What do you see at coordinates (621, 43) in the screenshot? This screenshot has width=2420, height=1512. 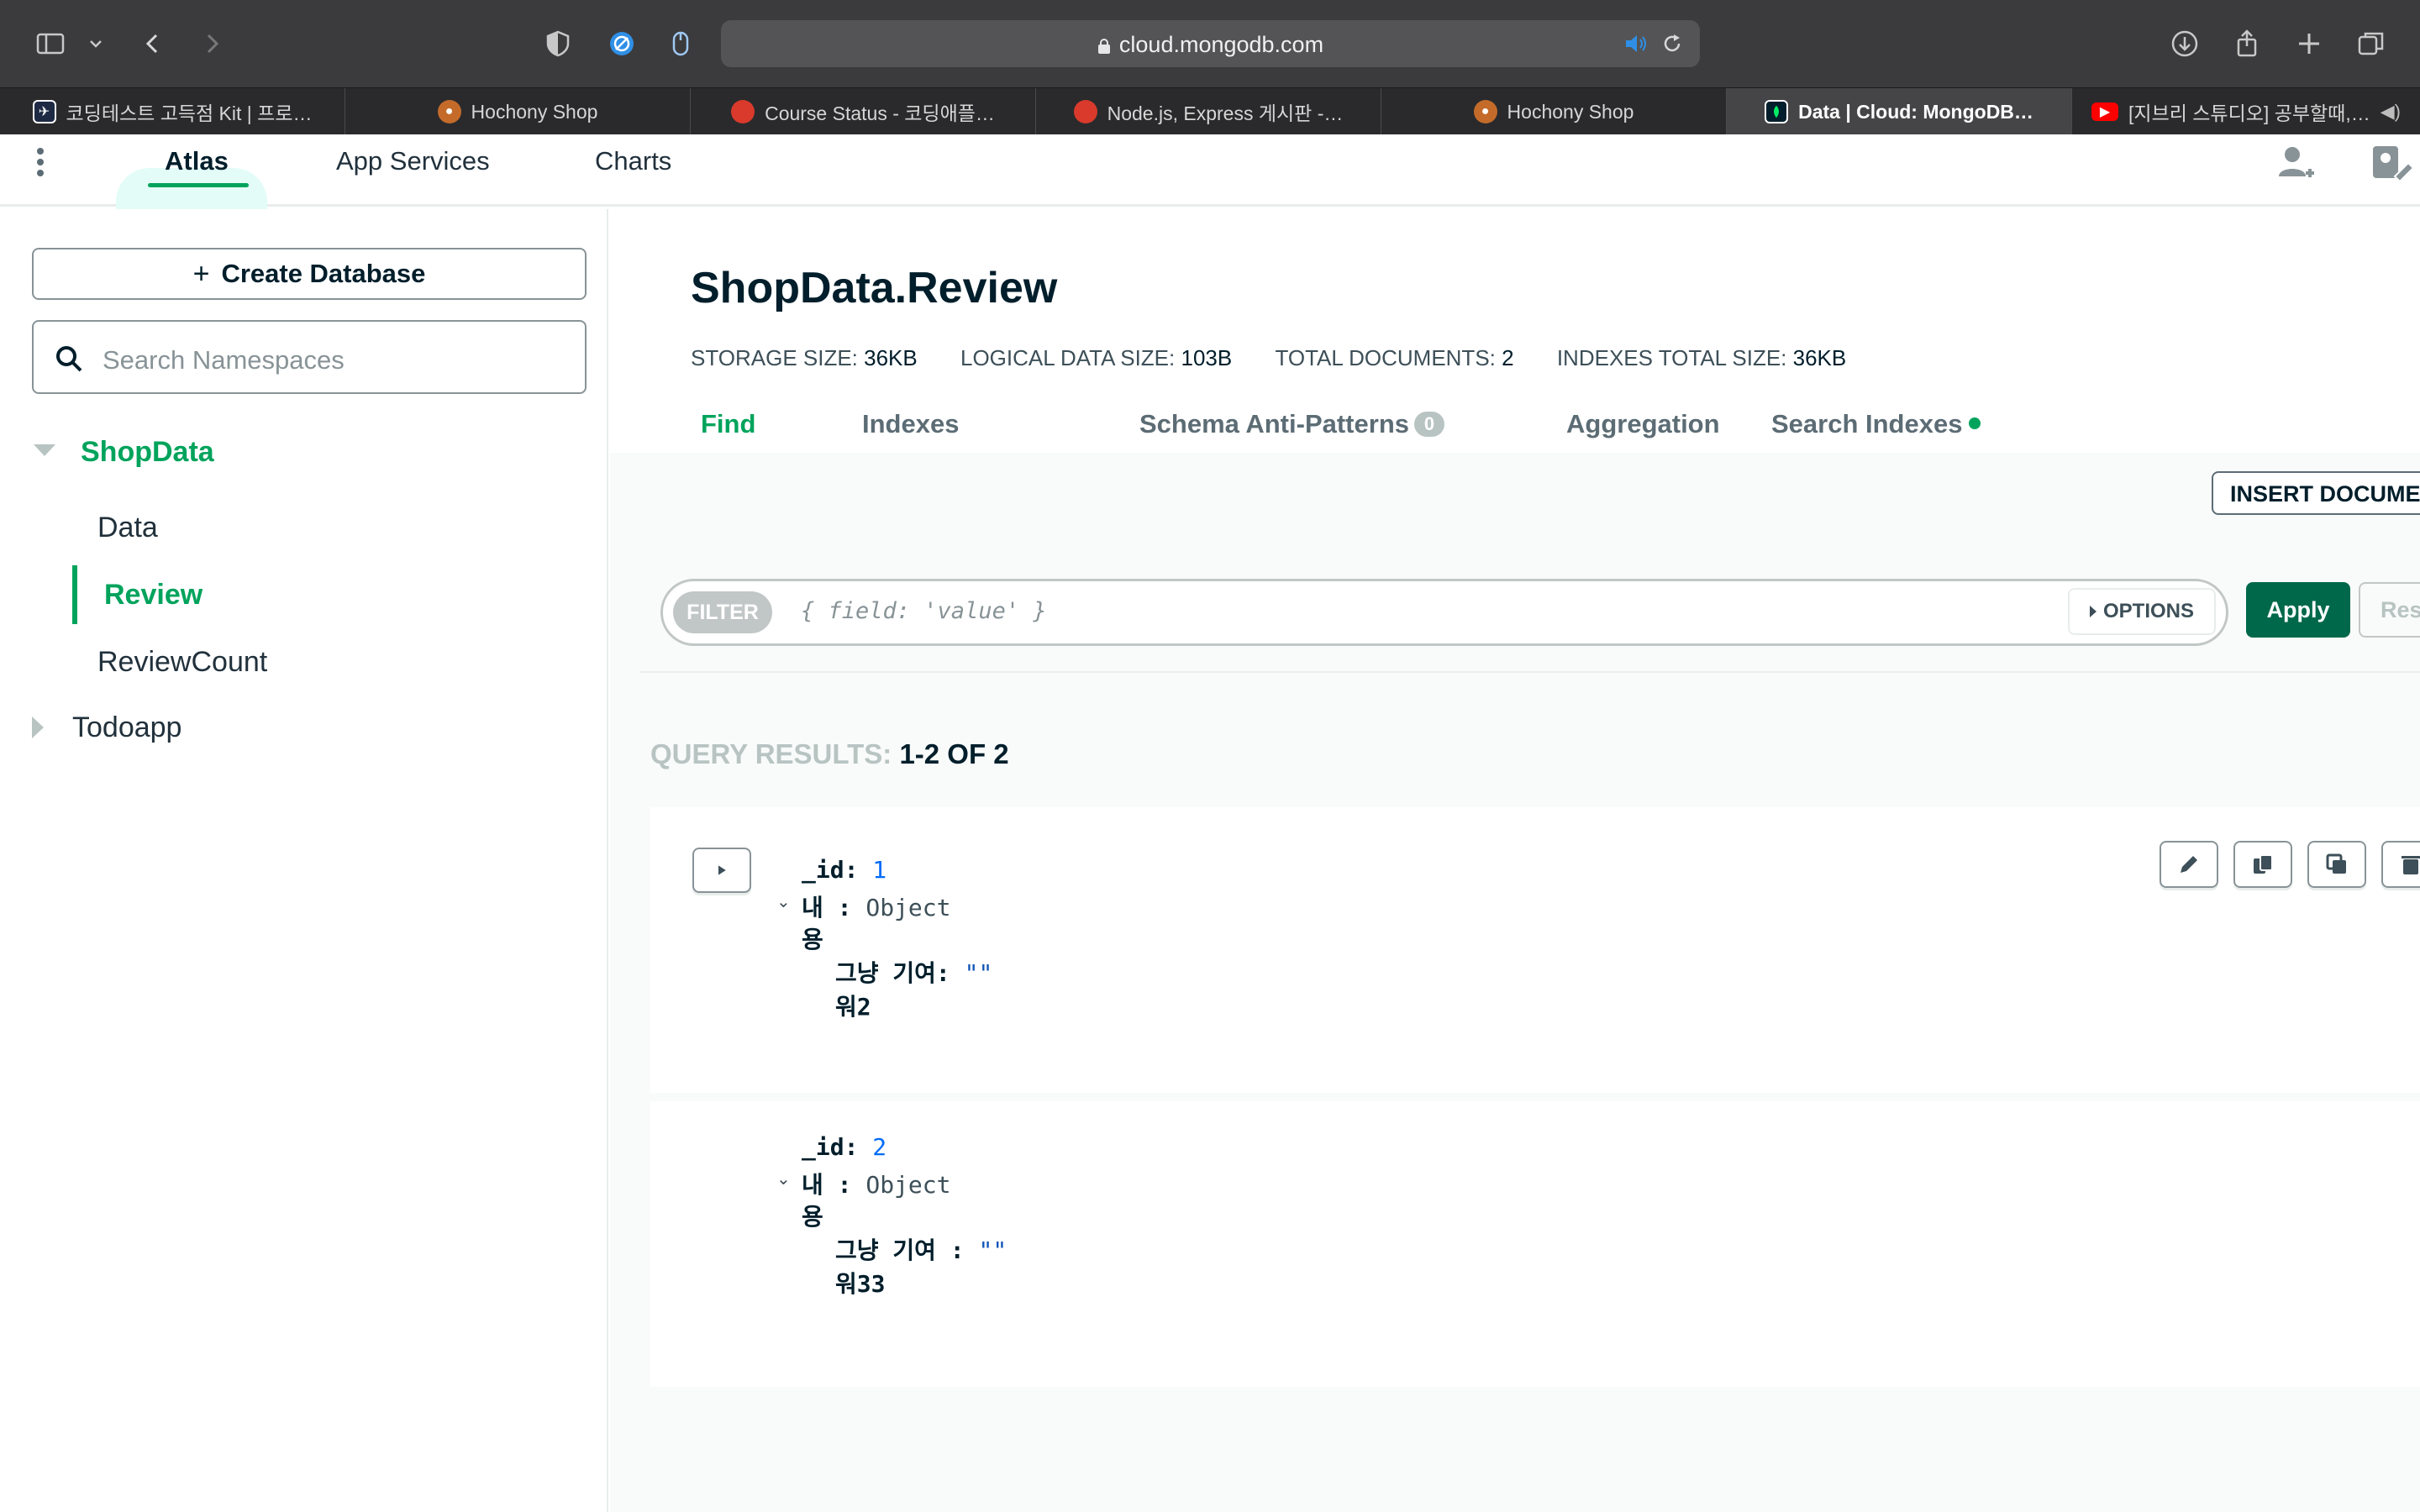 I see `extension-blocker-icon` at bounding box center [621, 43].